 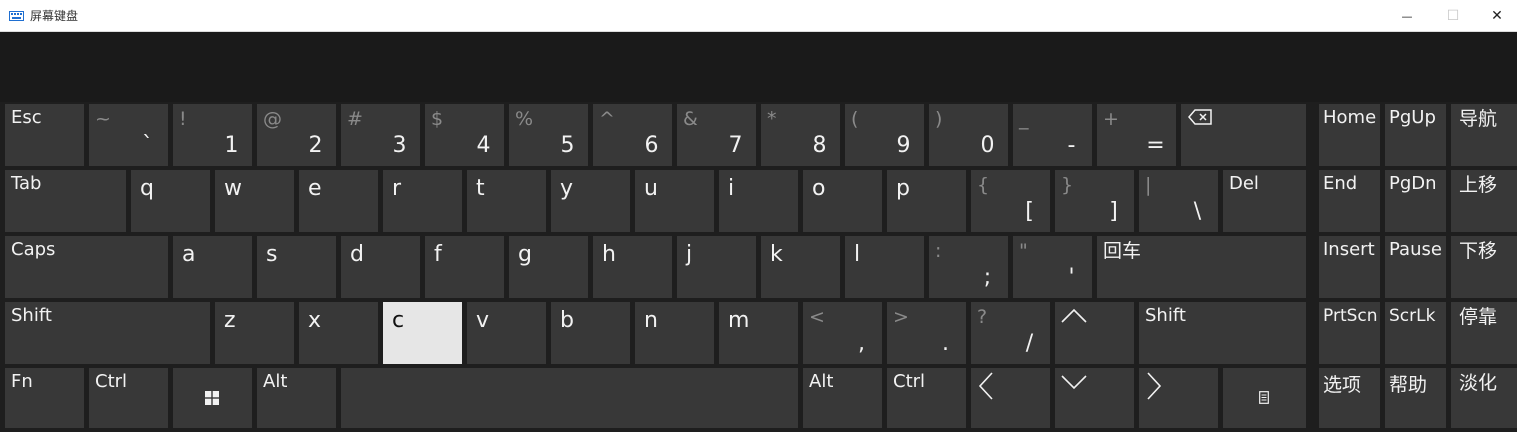 What do you see at coordinates (212, 398) in the screenshot?
I see `key-windows` at bounding box center [212, 398].